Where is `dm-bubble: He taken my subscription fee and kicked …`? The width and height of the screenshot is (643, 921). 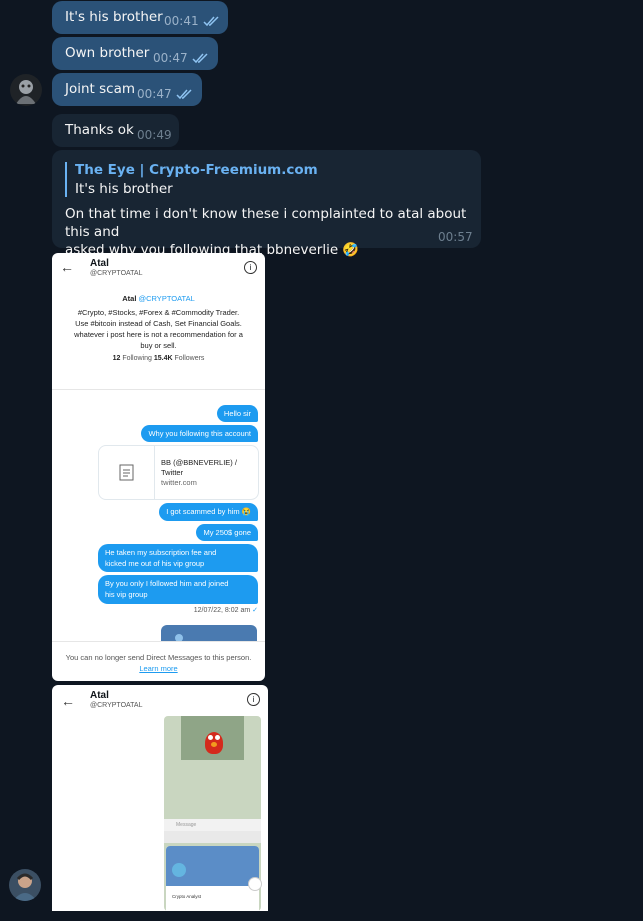
dm-bubble: He taken my subscription fee and kicked … is located at coordinates (178, 558).